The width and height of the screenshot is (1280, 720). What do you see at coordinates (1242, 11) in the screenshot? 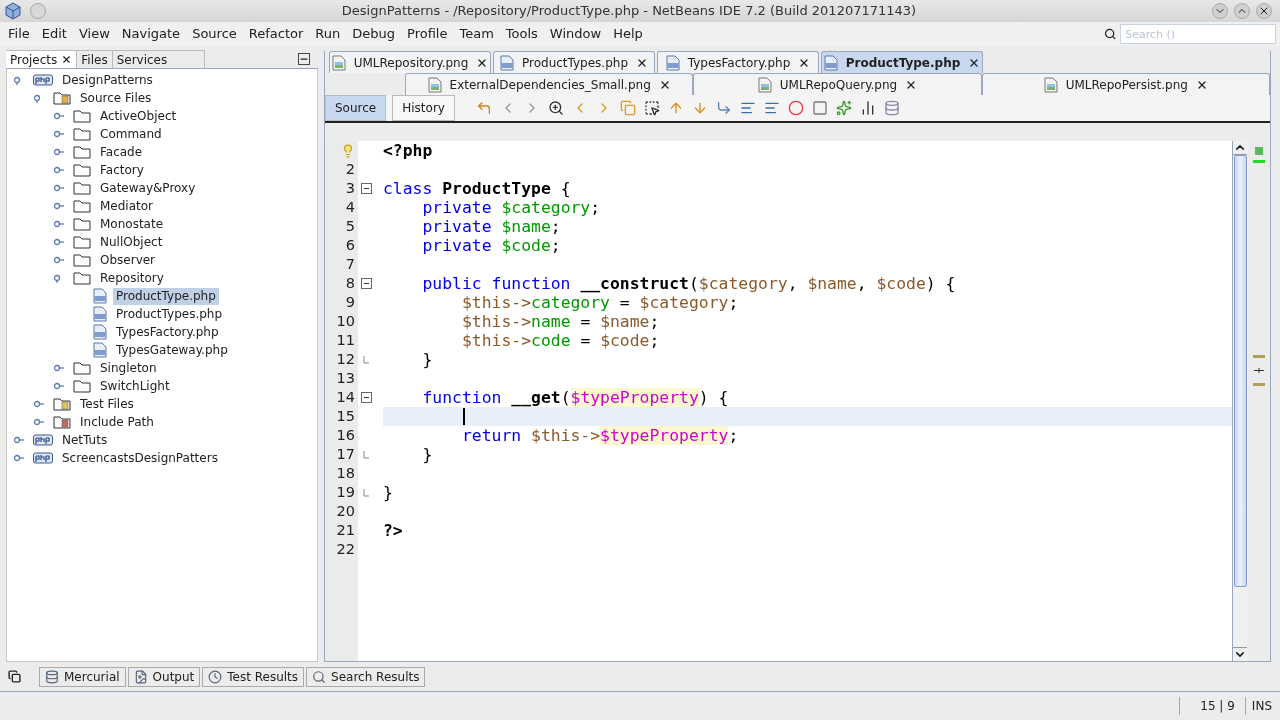
I see `maximize-button` at bounding box center [1242, 11].